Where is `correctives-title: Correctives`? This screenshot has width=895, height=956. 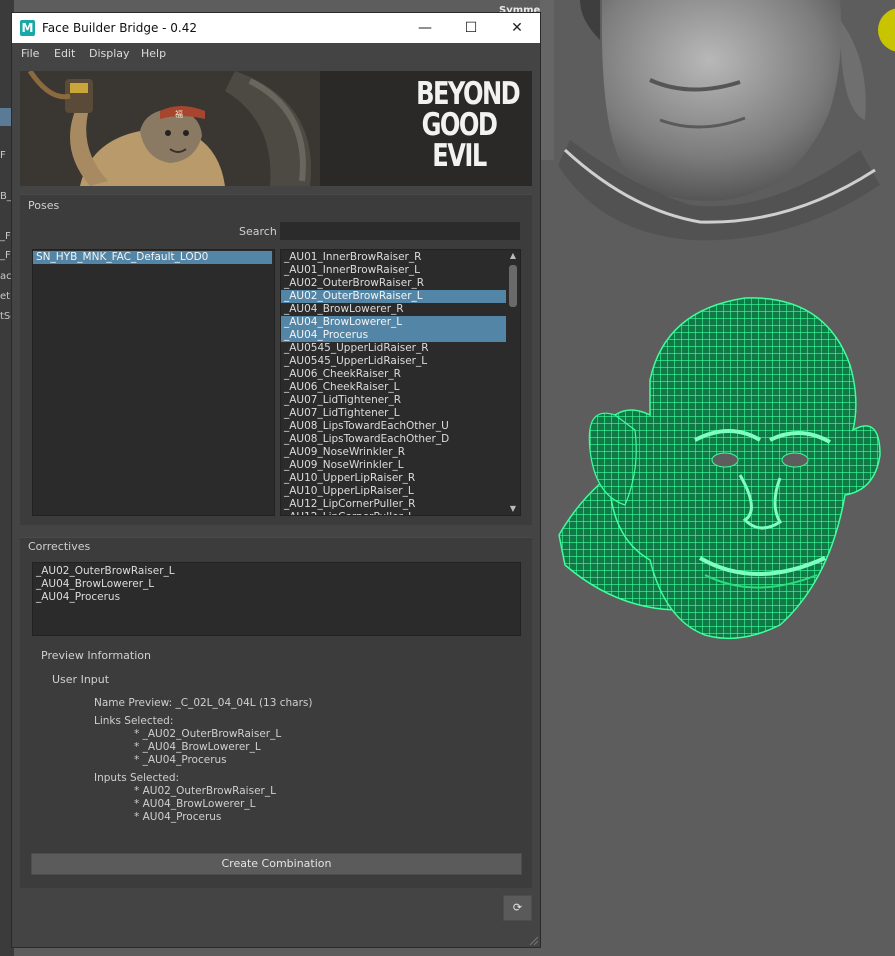 correctives-title: Correctives is located at coordinates (59, 546).